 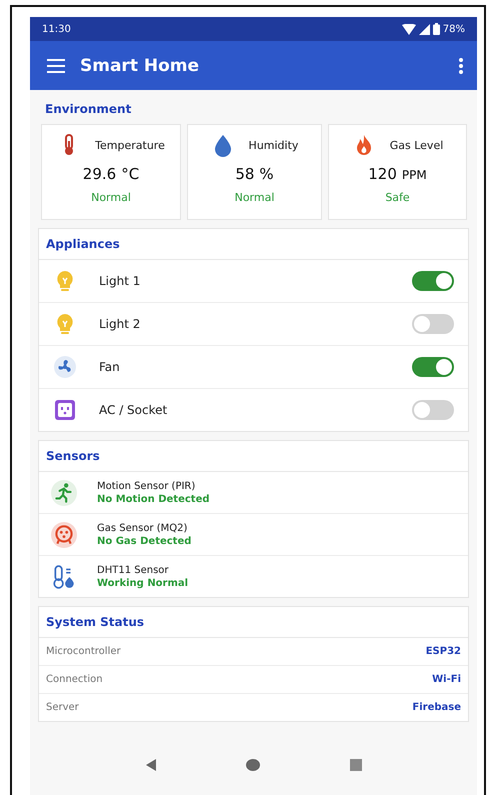 I want to click on sensor-status: Working Normal, so click(x=142, y=583).